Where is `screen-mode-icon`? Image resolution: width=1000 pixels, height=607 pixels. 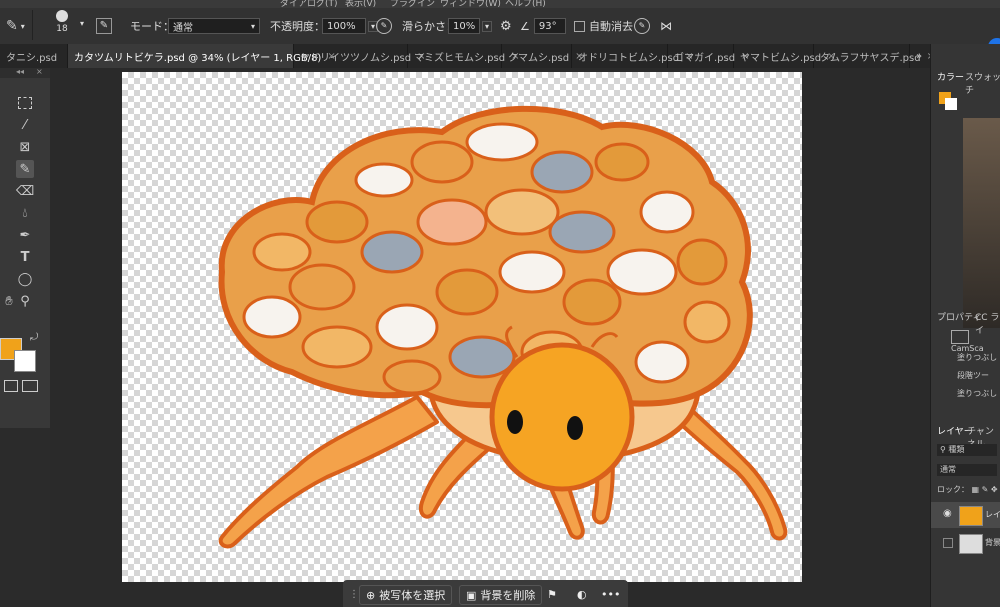
screen-mode-icon is located at coordinates (30, 386).